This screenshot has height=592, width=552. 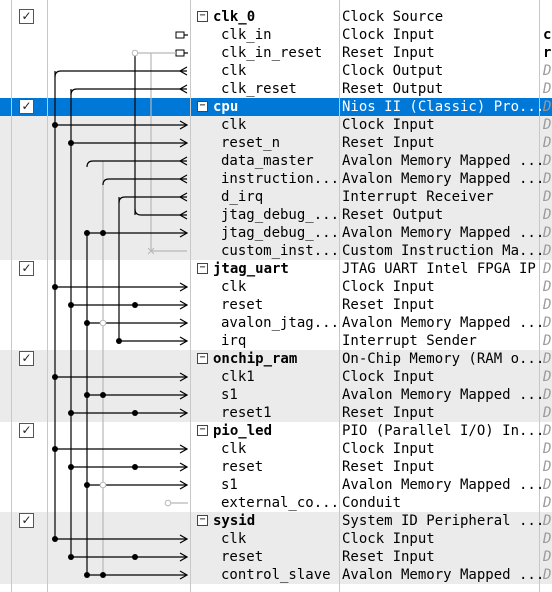 I want to click on description-cell: Reset Output, so click(x=392, y=89).